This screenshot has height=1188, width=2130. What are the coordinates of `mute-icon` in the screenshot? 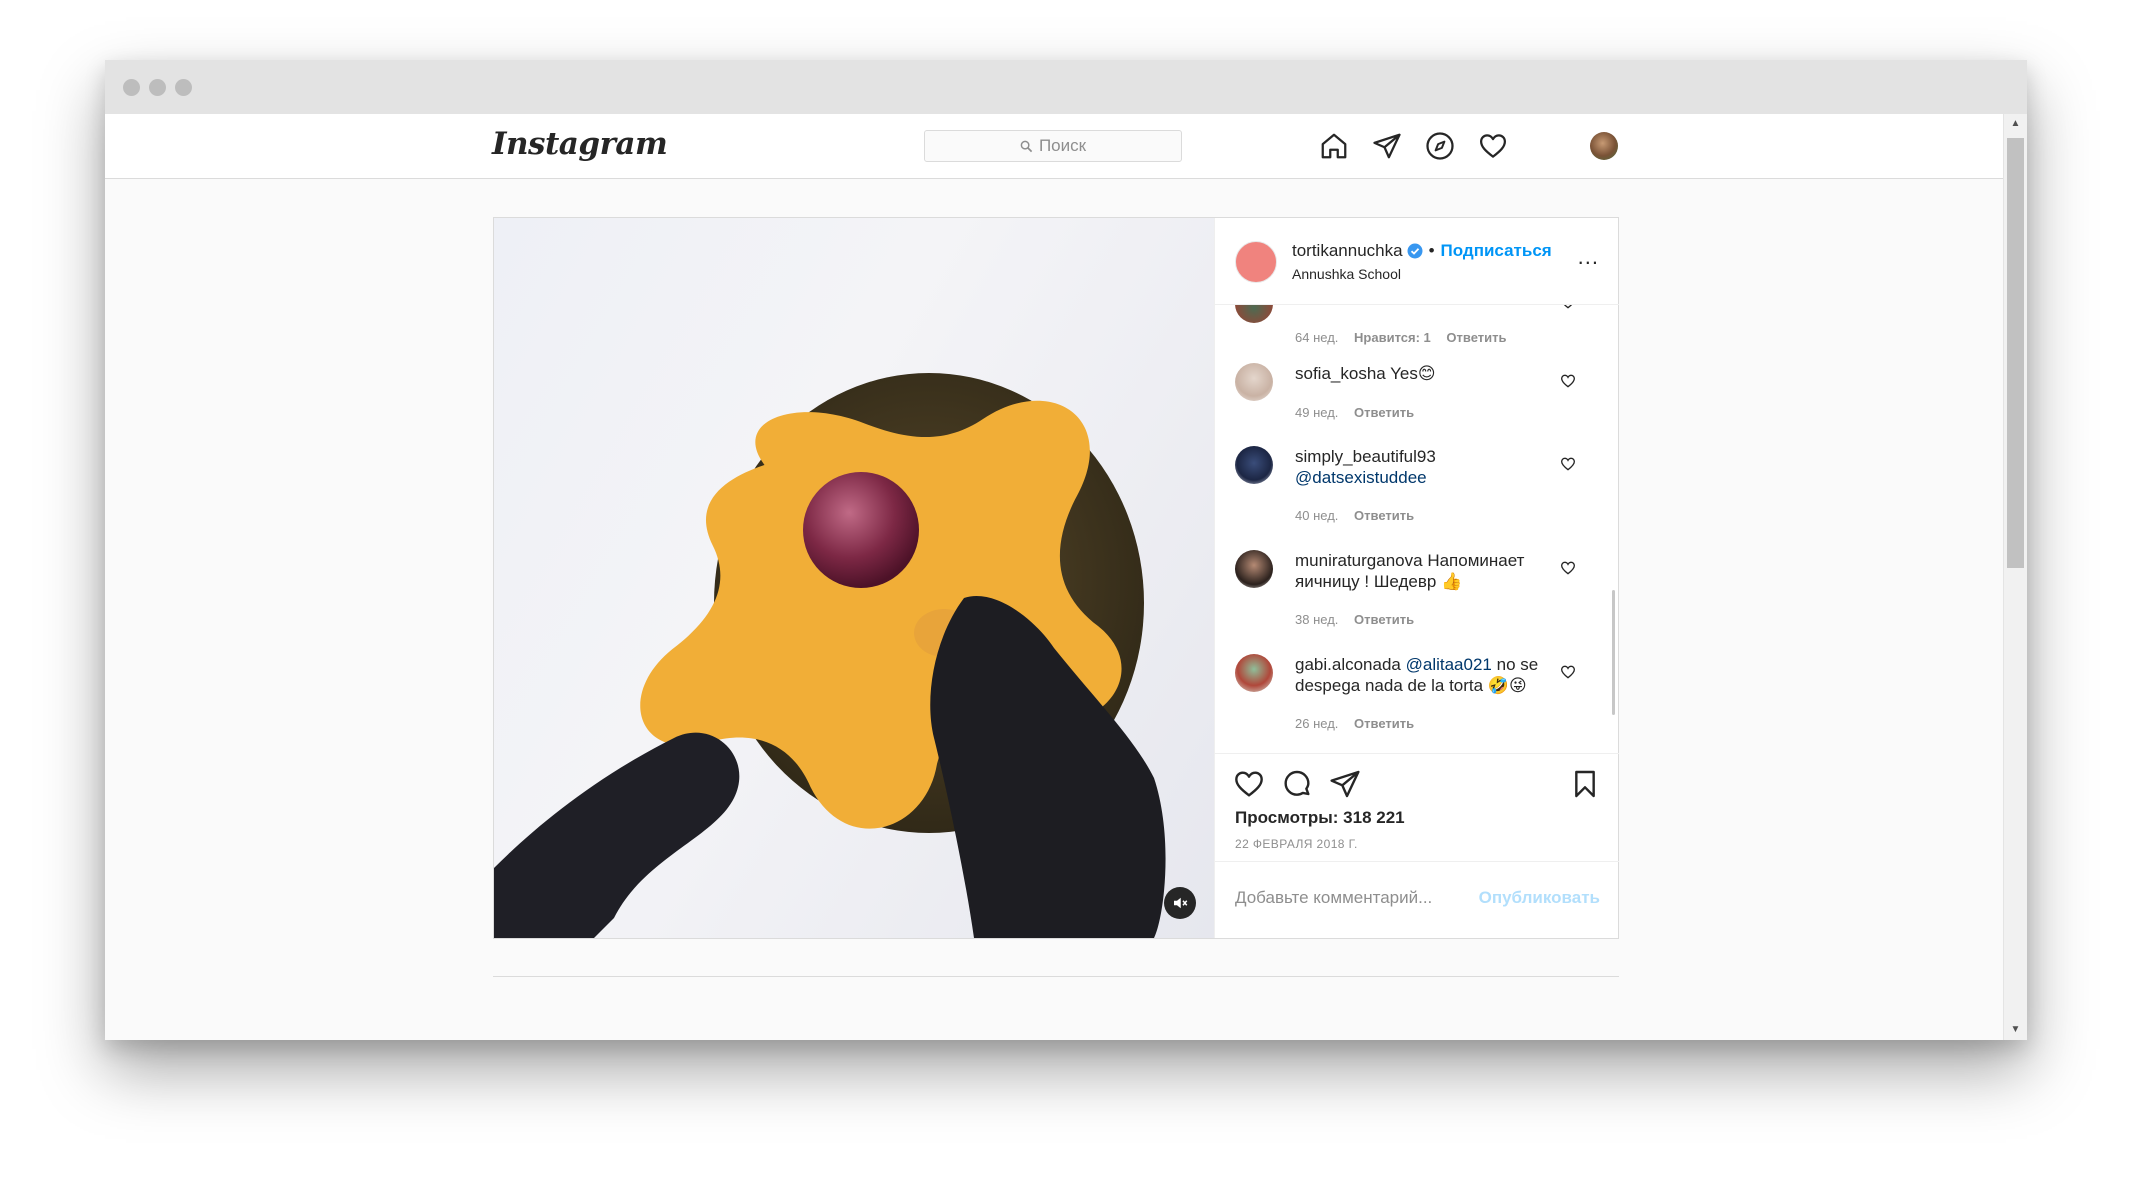 It's located at (1181, 903).